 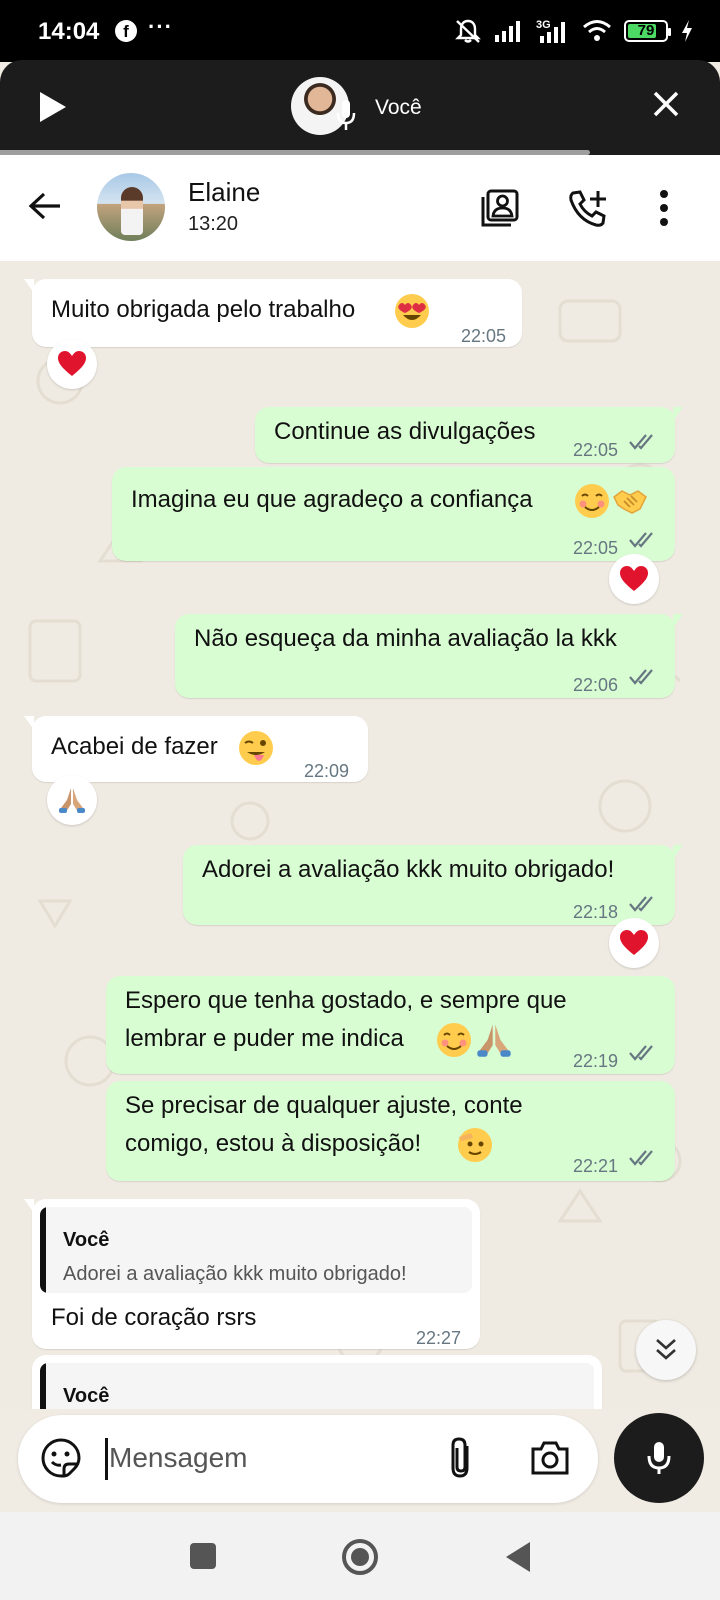 What do you see at coordinates (596, 685) in the screenshot?
I see `message-time: 22:06` at bounding box center [596, 685].